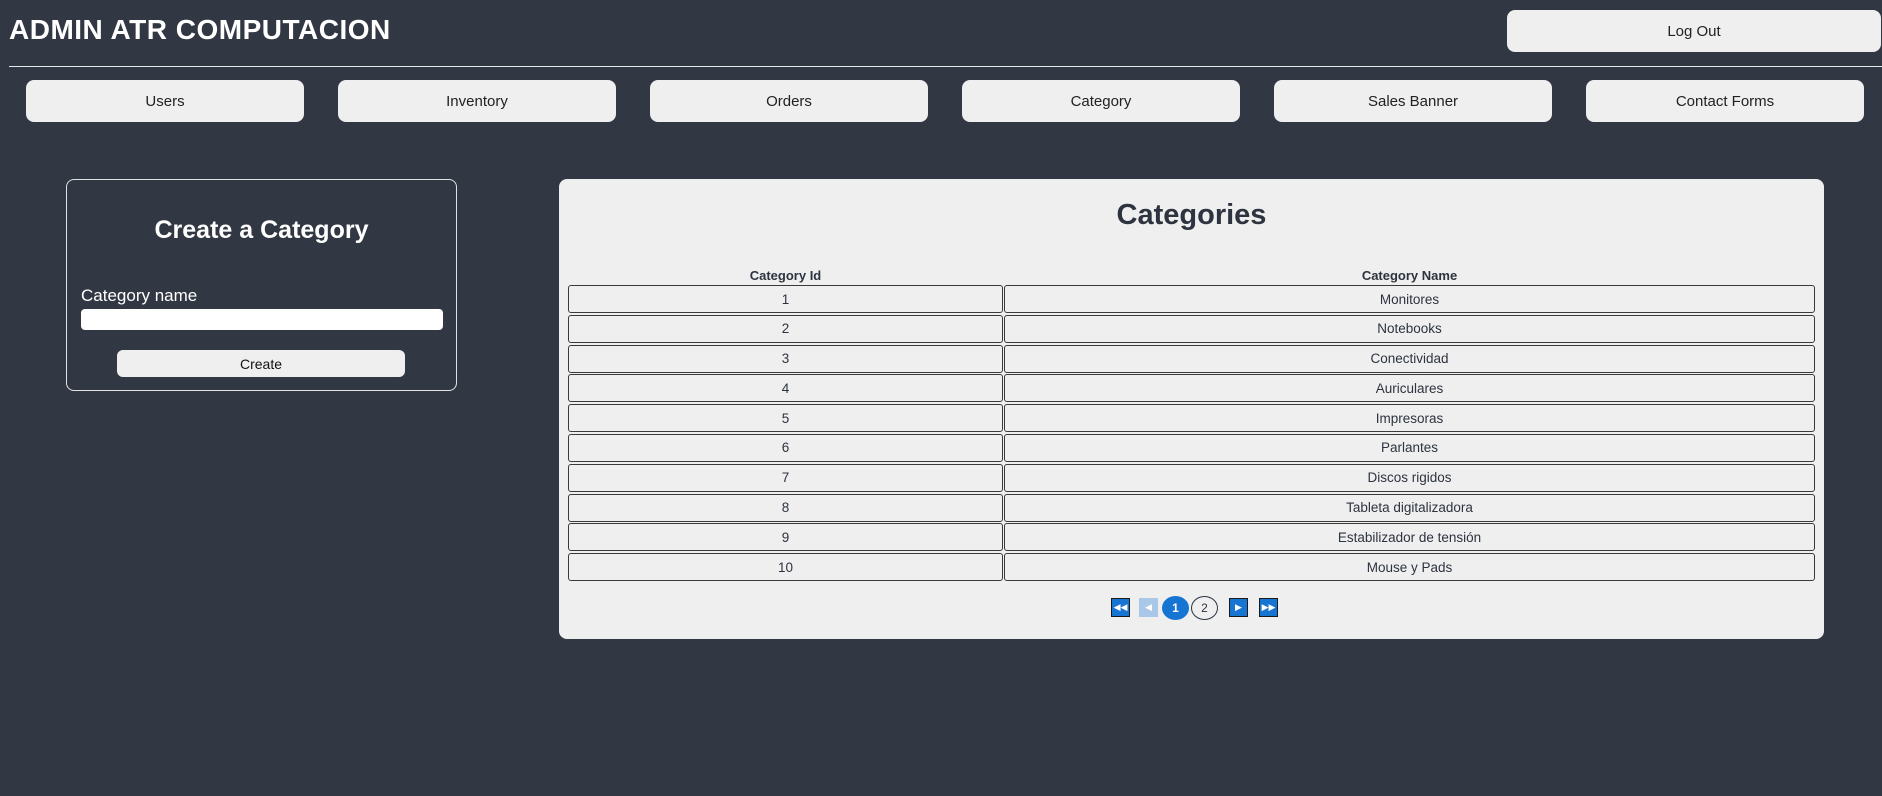  I want to click on category-name-cell: Estabilizador de tensión, so click(1409, 537).